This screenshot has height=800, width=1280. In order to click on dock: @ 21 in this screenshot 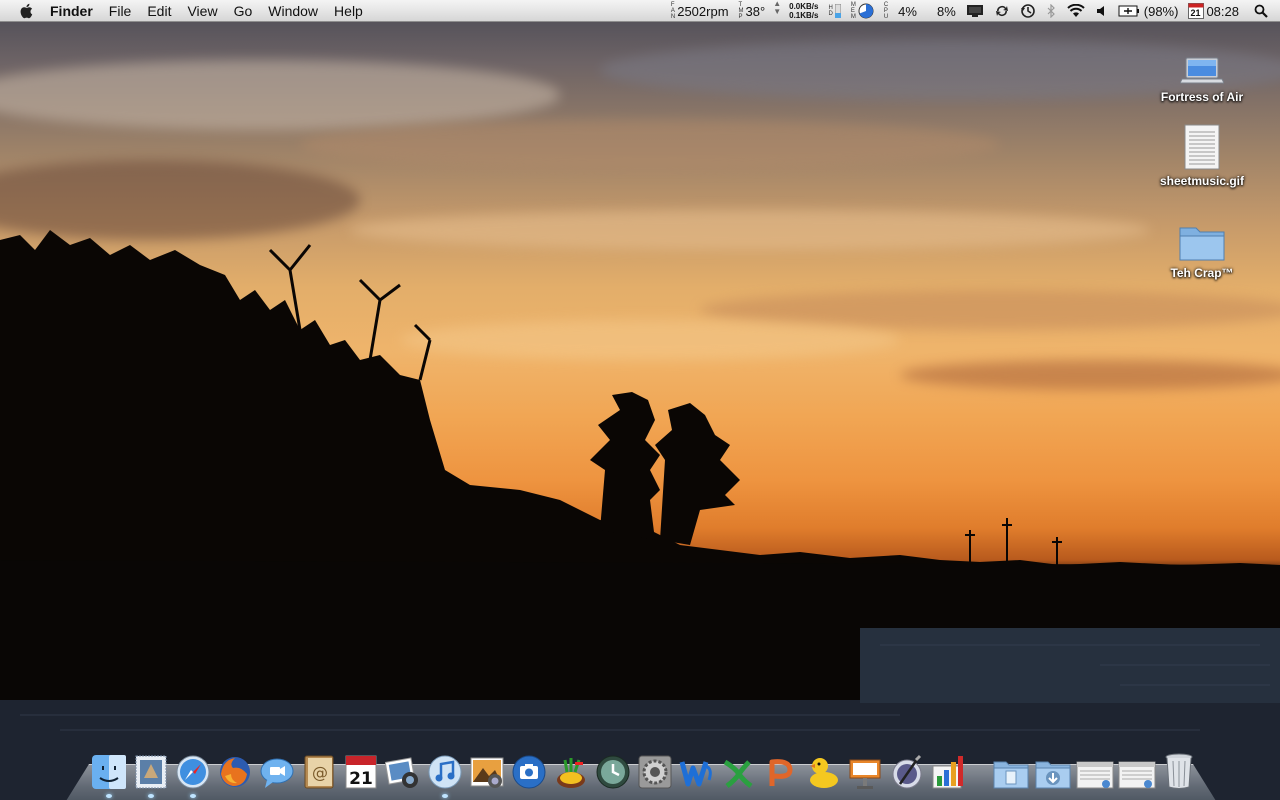, I will do `click(644, 771)`.